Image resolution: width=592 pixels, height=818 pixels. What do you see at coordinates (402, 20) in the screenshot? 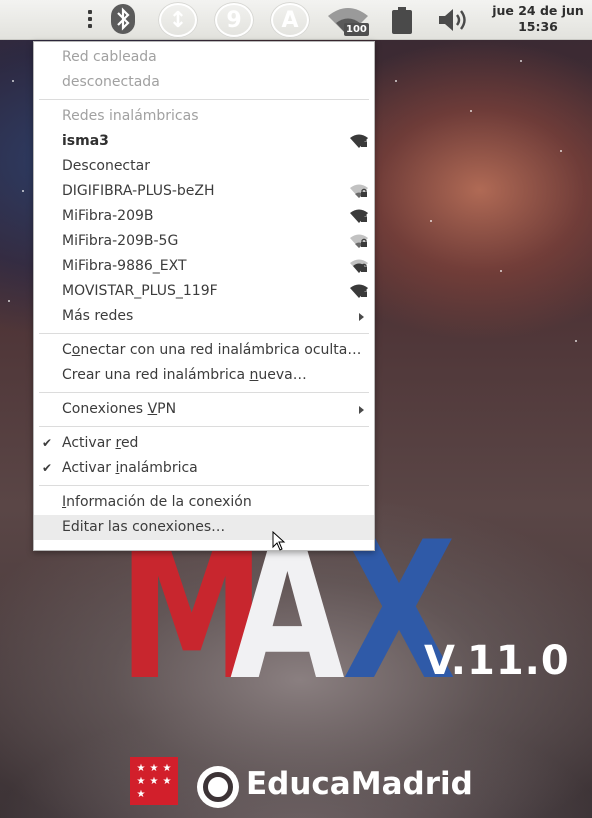
I see `battery-icon` at bounding box center [402, 20].